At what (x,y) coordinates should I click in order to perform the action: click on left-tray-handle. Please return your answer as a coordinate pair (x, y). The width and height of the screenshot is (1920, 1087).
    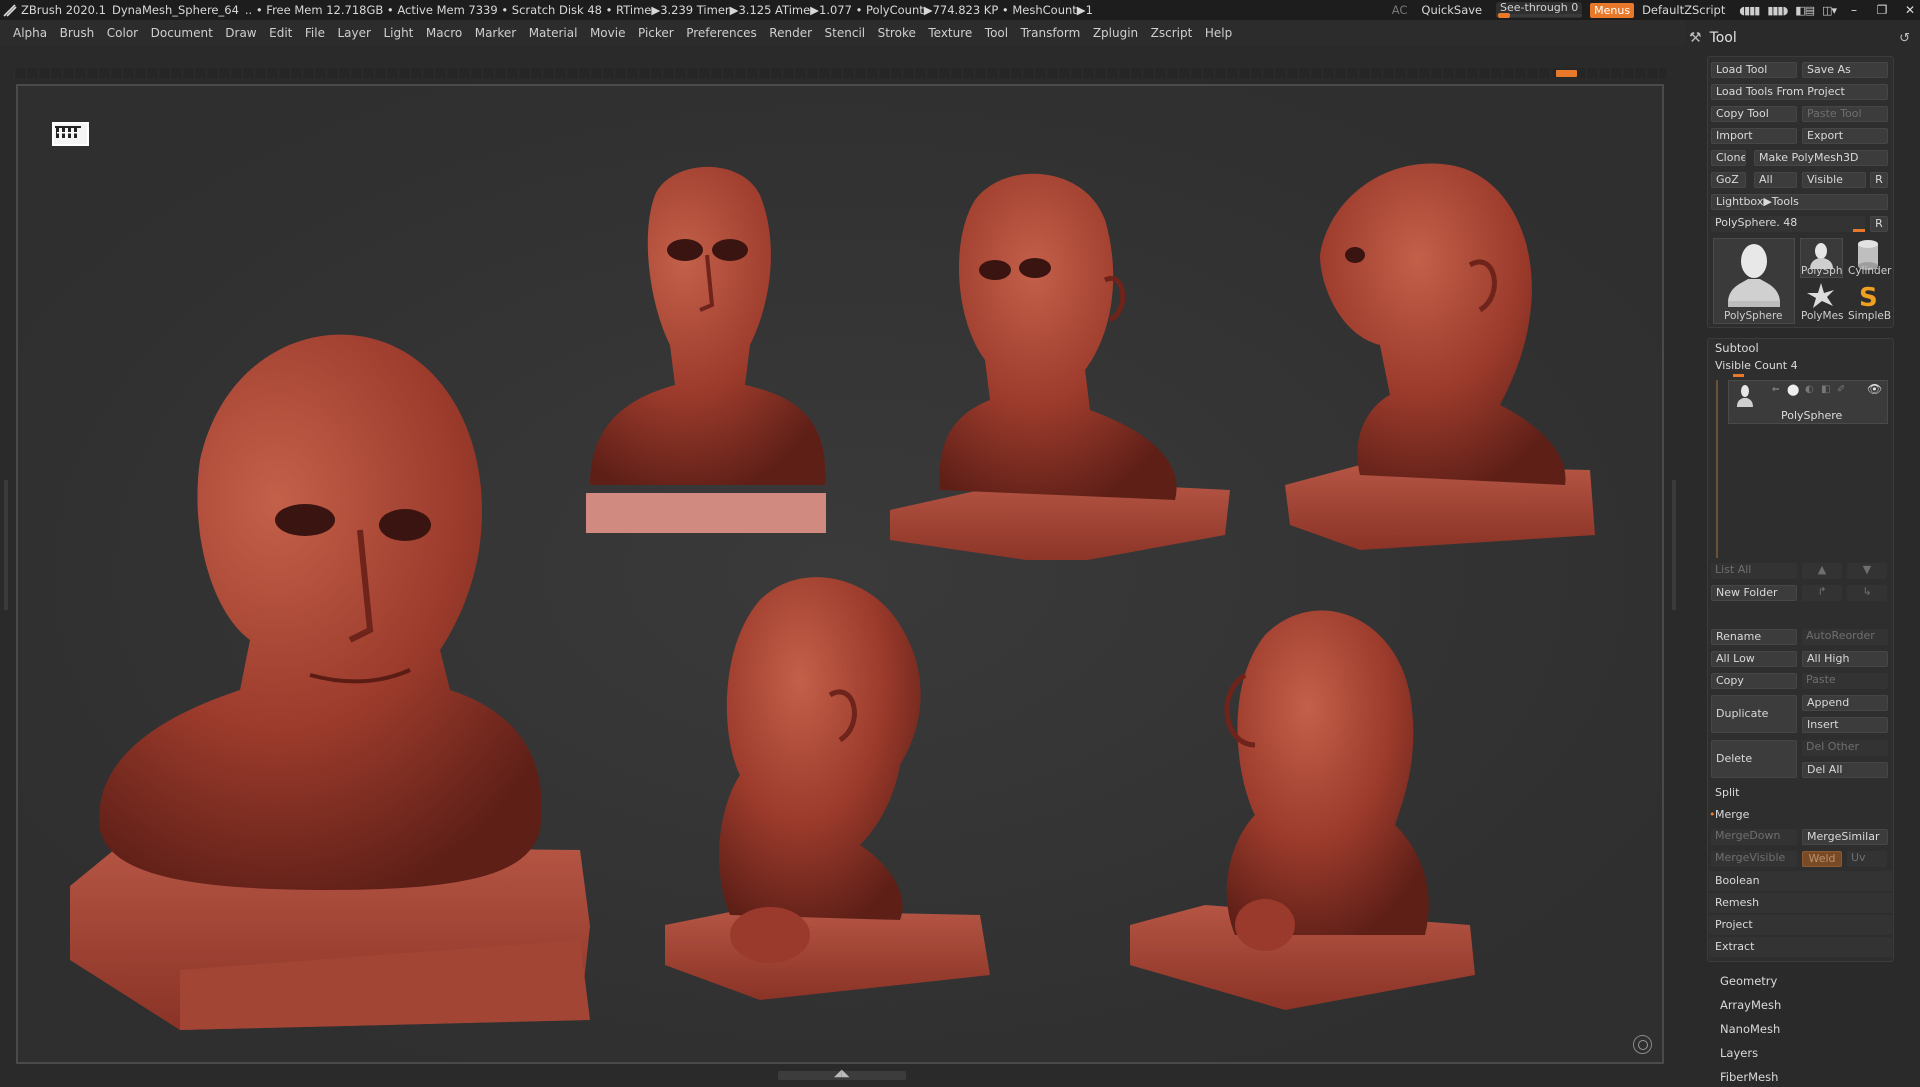
    Looking at the image, I should click on (6, 545).